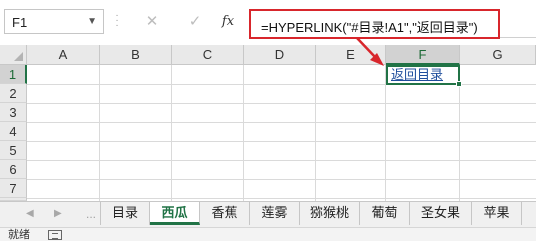 The image size is (536, 241). What do you see at coordinates (268, 234) in the screenshot?
I see `status-bar: 就绪` at bounding box center [268, 234].